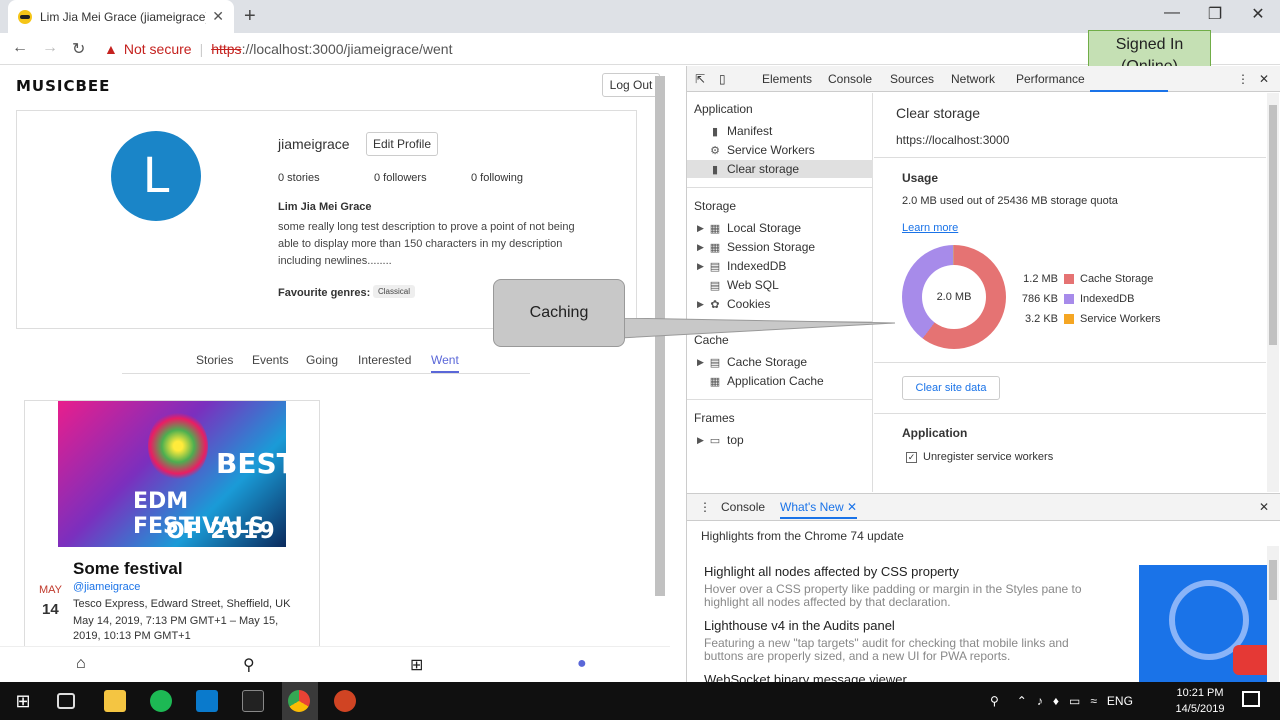 This screenshot has height=720, width=1280. Describe the element at coordinates (743, 507) in the screenshot. I see `drawer-tab-console: Console` at that location.